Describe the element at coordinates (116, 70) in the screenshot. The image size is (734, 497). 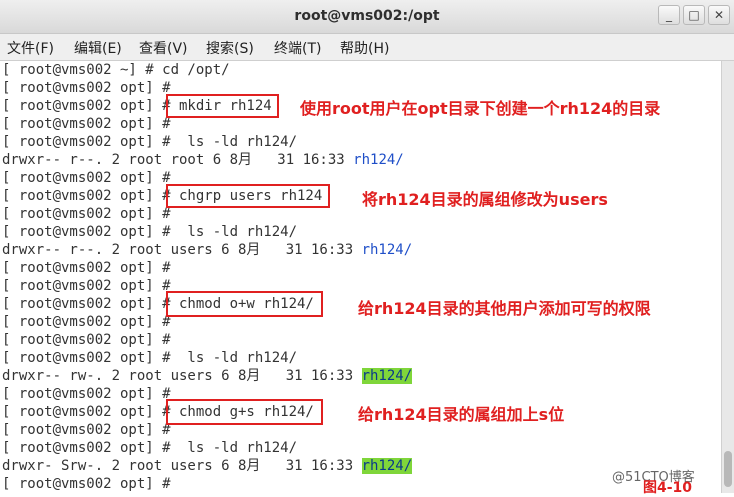
I see `terminal-line: [ root@vms002 ~] # cd /opt/` at that location.